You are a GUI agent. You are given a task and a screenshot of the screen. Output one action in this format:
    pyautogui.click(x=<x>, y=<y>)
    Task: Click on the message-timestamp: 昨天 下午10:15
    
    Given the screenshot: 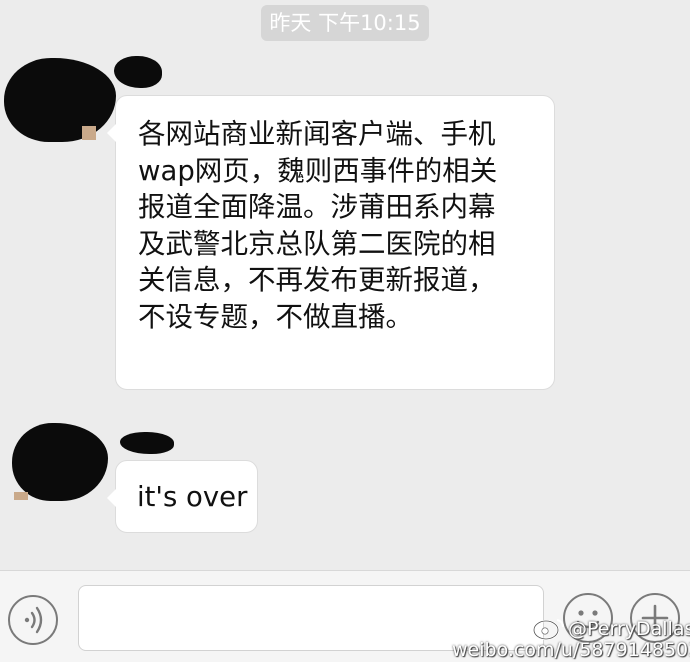 What is the action you would take?
    pyautogui.click(x=345, y=23)
    